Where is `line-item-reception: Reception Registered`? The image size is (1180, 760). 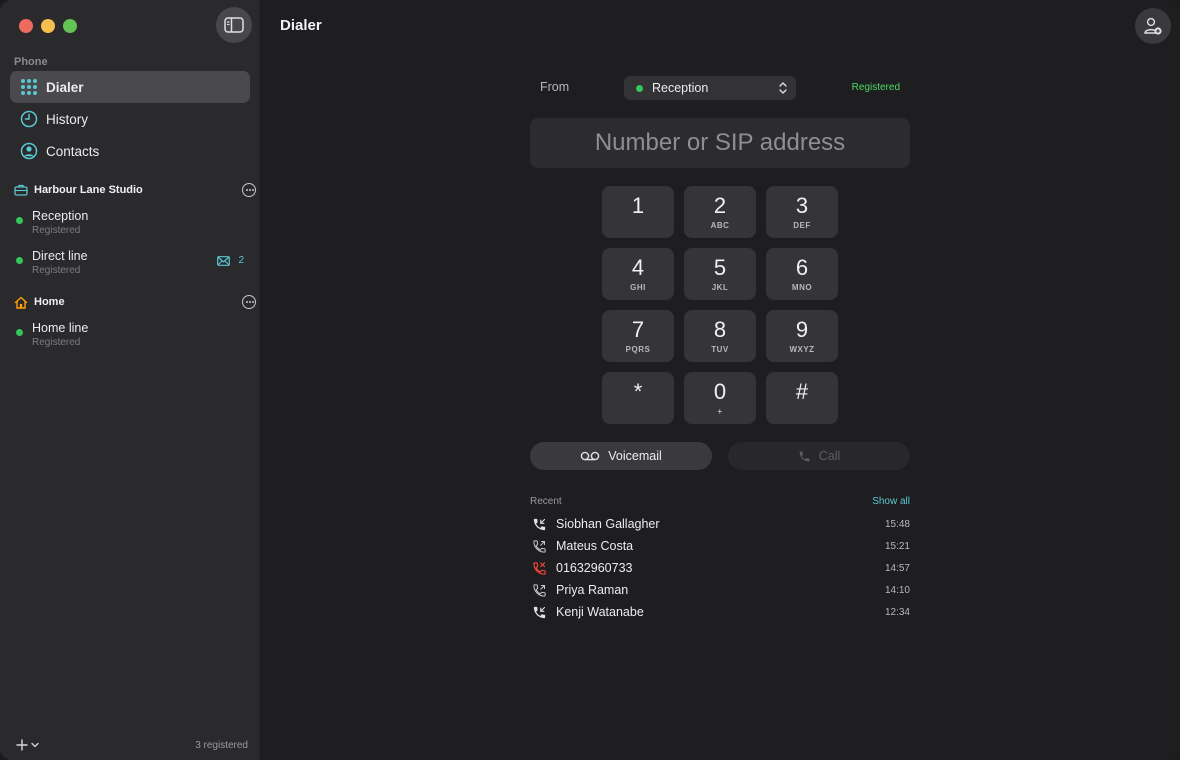 line-item-reception: Reception Registered is located at coordinates (135, 222).